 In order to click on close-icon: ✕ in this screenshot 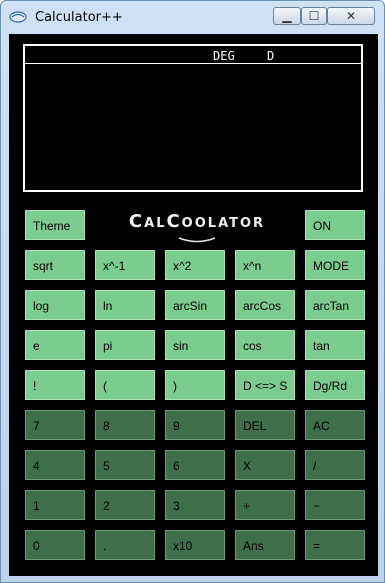, I will do `click(351, 16)`.